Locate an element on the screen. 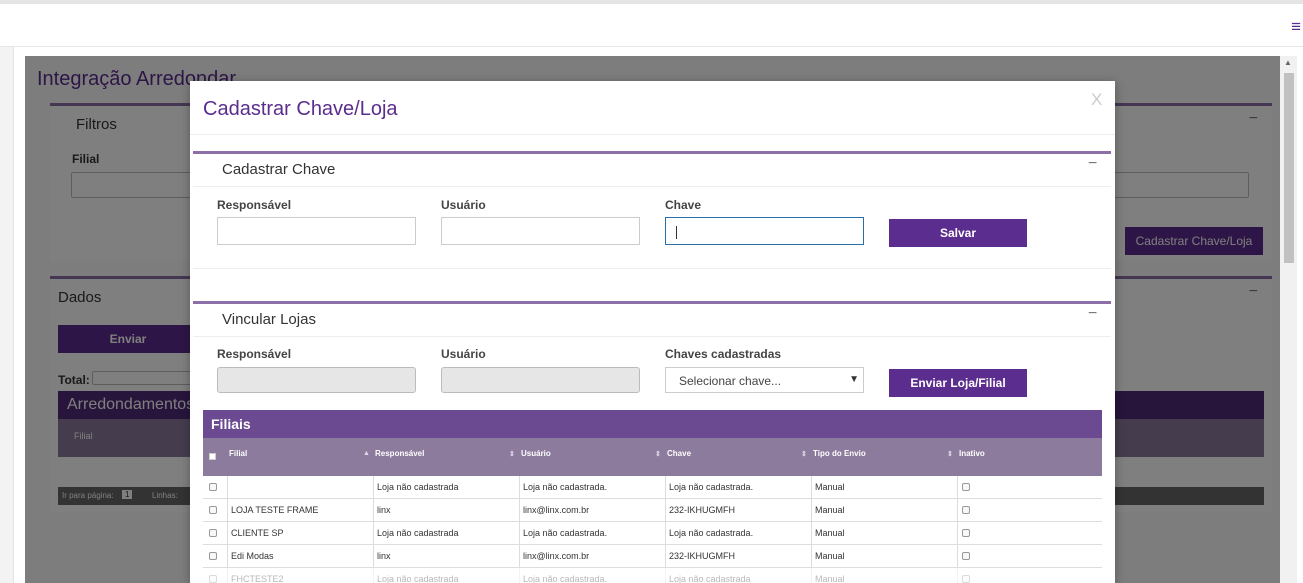 This screenshot has height=583, width=1303. column-header-responsavel: Responsável ⇕ is located at coordinates (446, 457).